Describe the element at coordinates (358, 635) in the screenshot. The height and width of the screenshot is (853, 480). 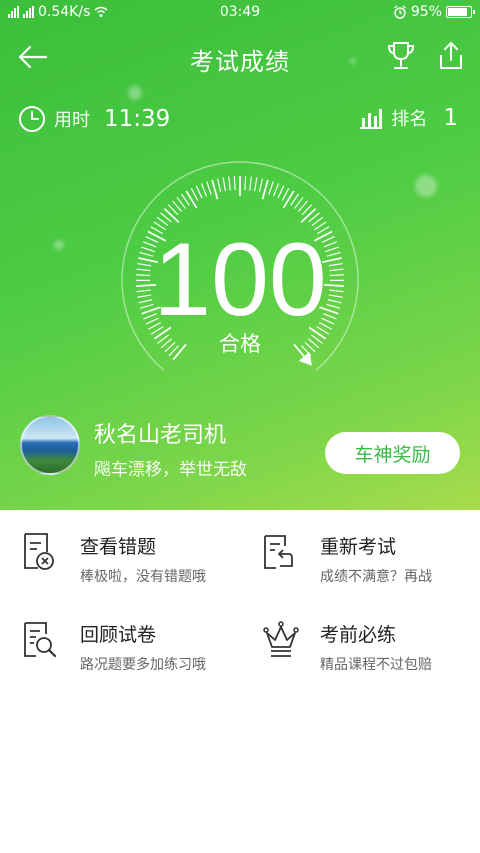
I see `menu-title: 考前必练` at that location.